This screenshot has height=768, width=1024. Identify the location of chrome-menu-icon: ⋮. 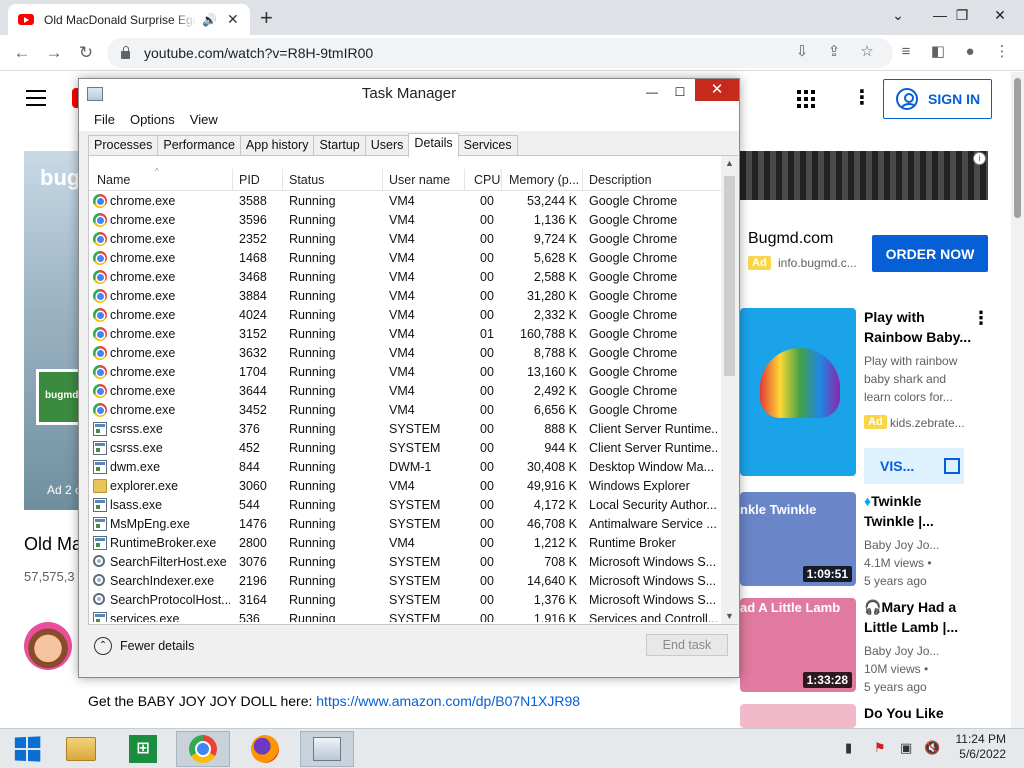
(1002, 51).